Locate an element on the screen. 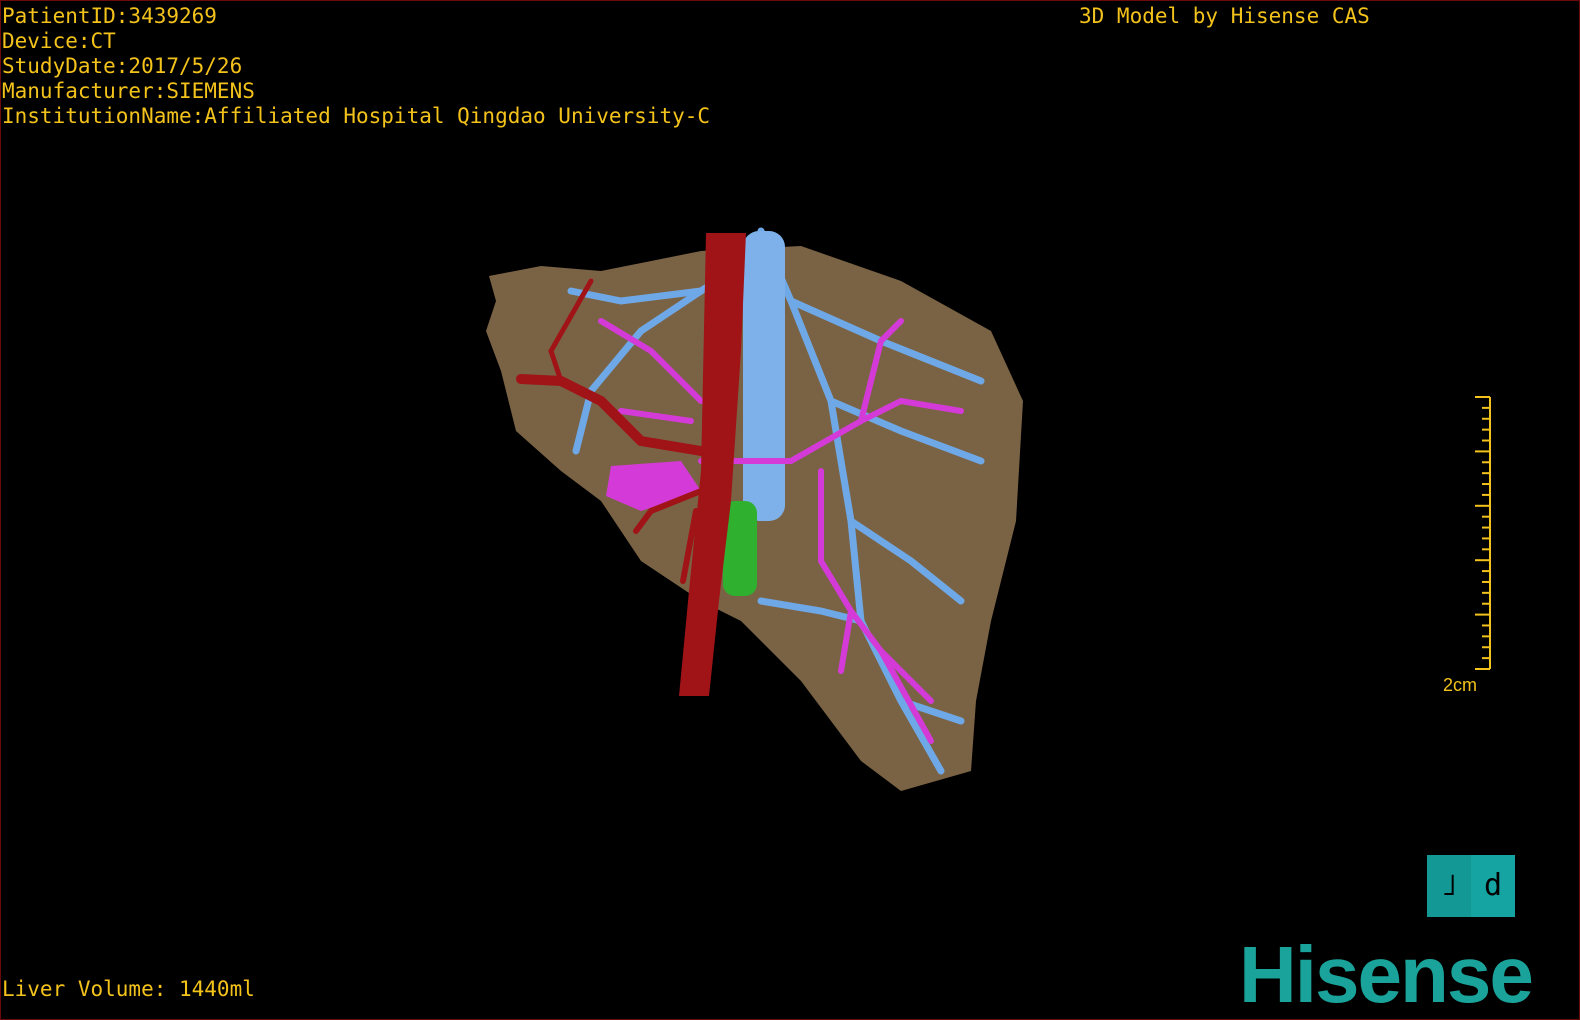 Image resolution: width=1580 pixels, height=1020 pixels. device: Device:CT is located at coordinates (59, 41).